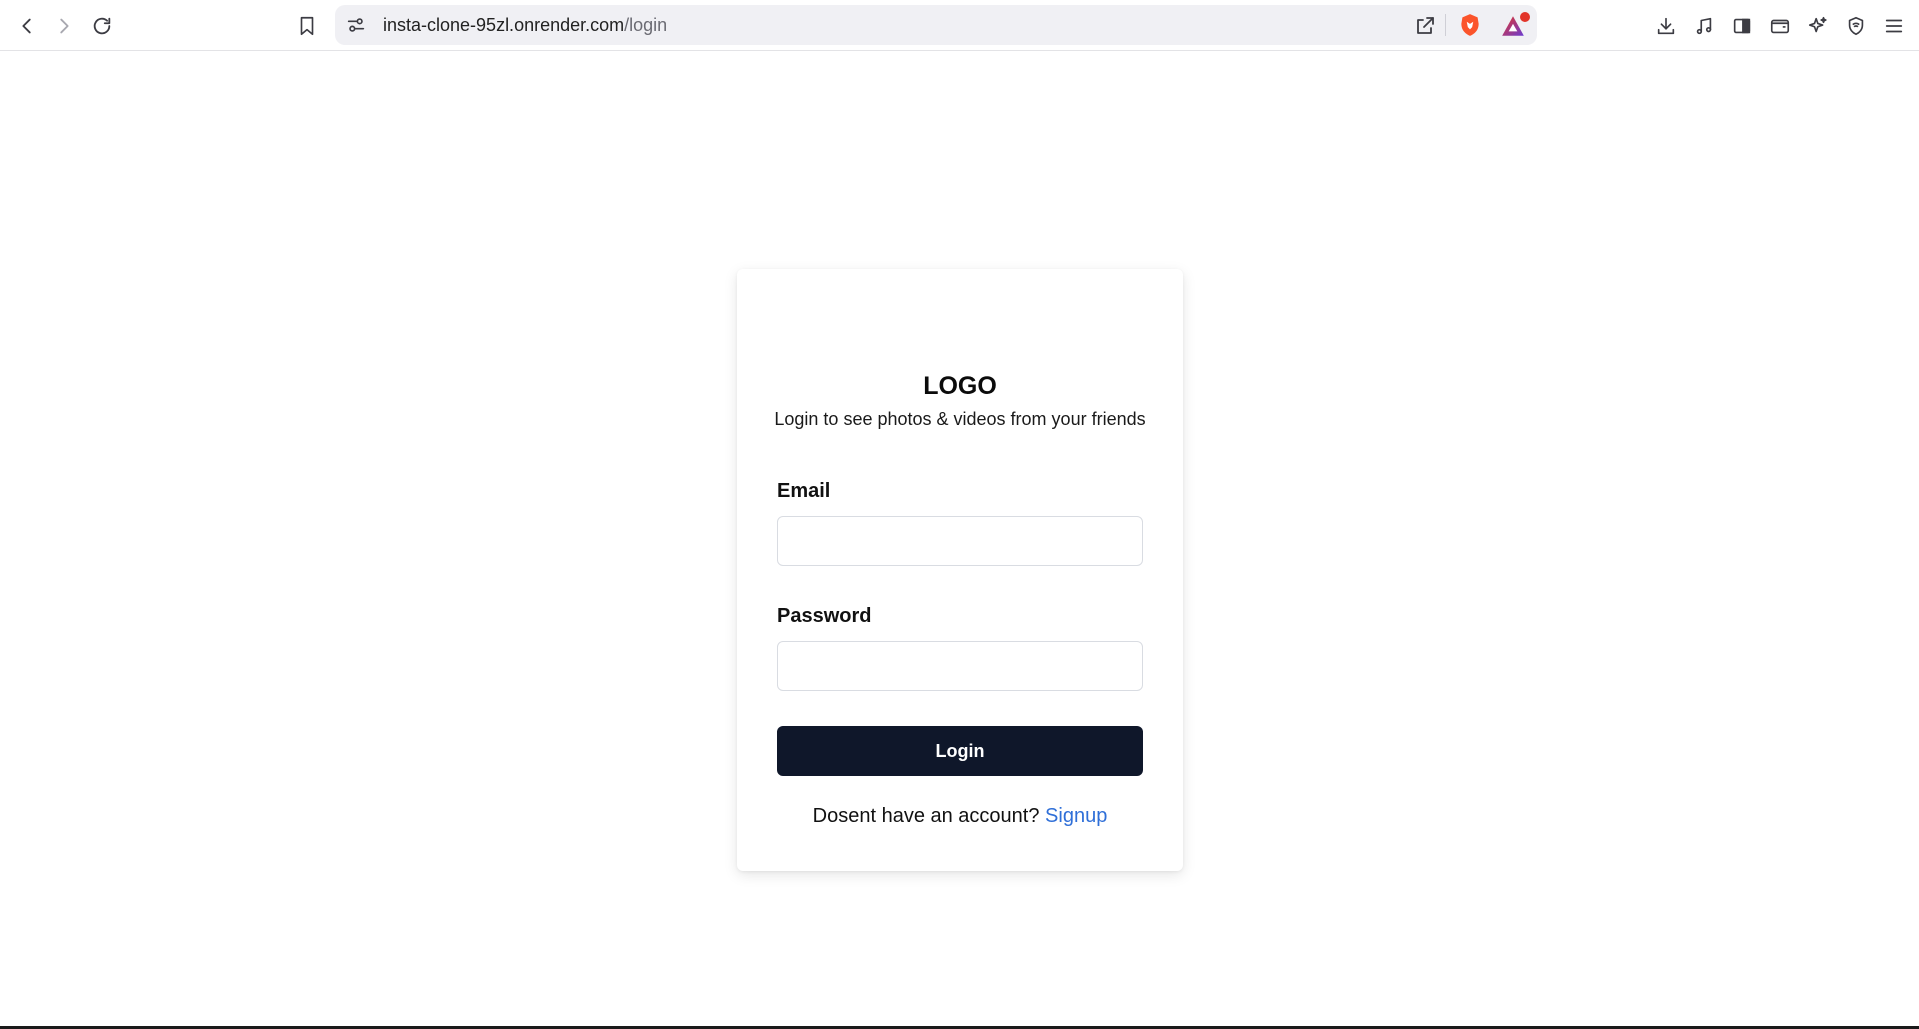 The width and height of the screenshot is (1919, 1029). I want to click on address-bar: insta-clone-95zl.onrender.com/login, so click(936, 25).